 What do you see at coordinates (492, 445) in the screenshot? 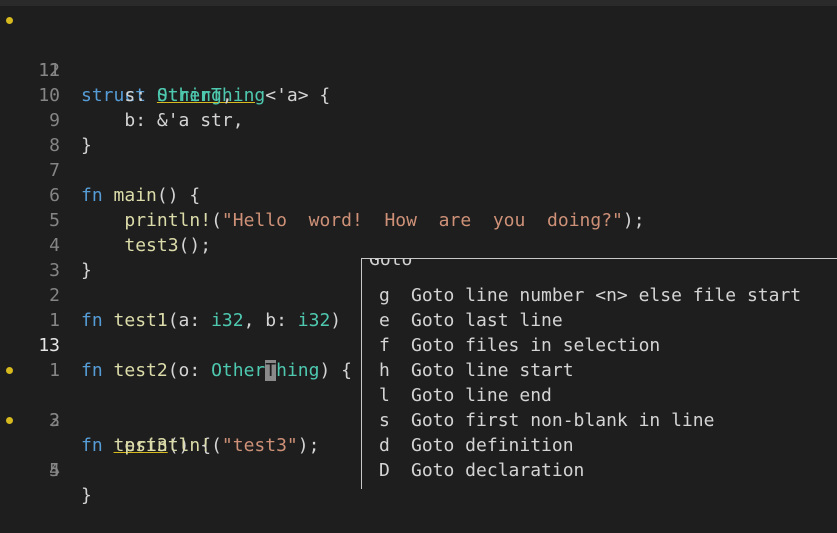
I see `goto-label: Goto definition` at bounding box center [492, 445].